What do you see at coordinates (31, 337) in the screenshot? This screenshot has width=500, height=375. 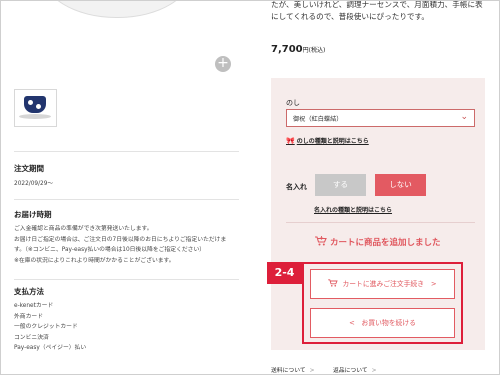 I see `payment-item: コンビニ決済` at bounding box center [31, 337].